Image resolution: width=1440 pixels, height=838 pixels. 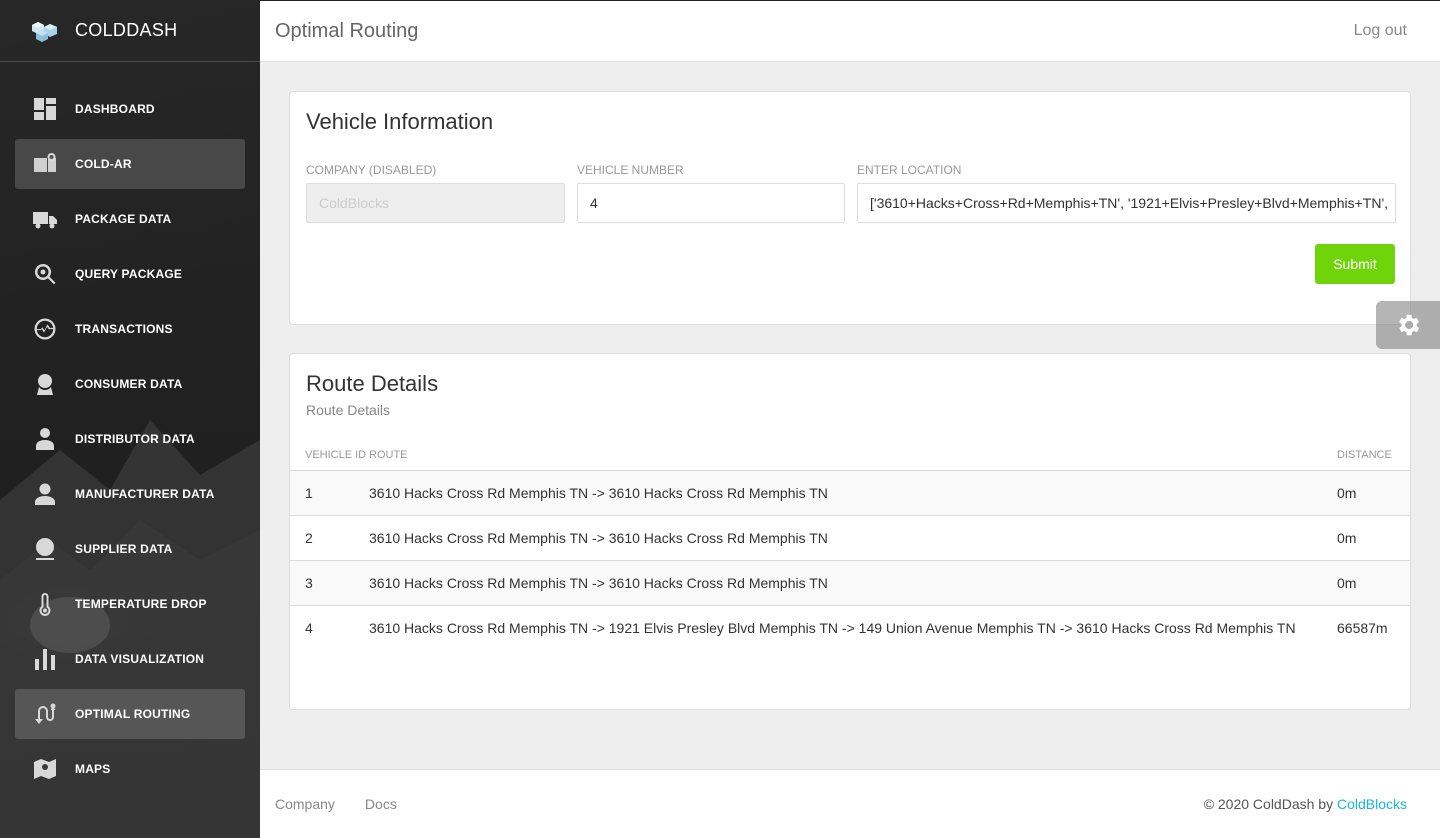 I want to click on sidebar-item-supplier-data: SUPPLIER DATA, so click(x=130, y=549).